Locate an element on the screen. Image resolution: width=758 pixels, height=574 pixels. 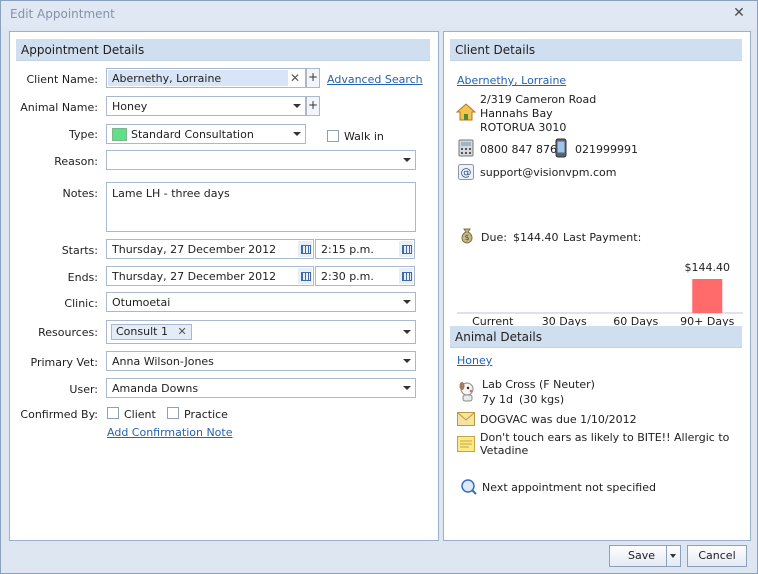
aging-category-label: 30 Days is located at coordinates (564, 320).